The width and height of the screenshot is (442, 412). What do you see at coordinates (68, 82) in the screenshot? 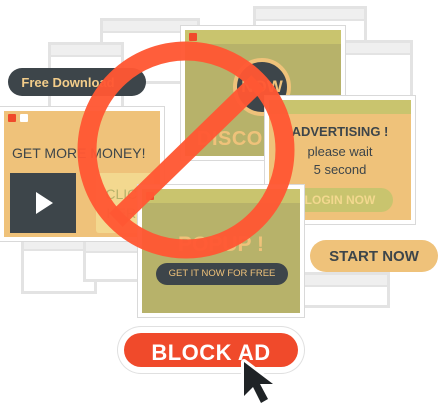
I see `free-download-label: Free Download` at bounding box center [68, 82].